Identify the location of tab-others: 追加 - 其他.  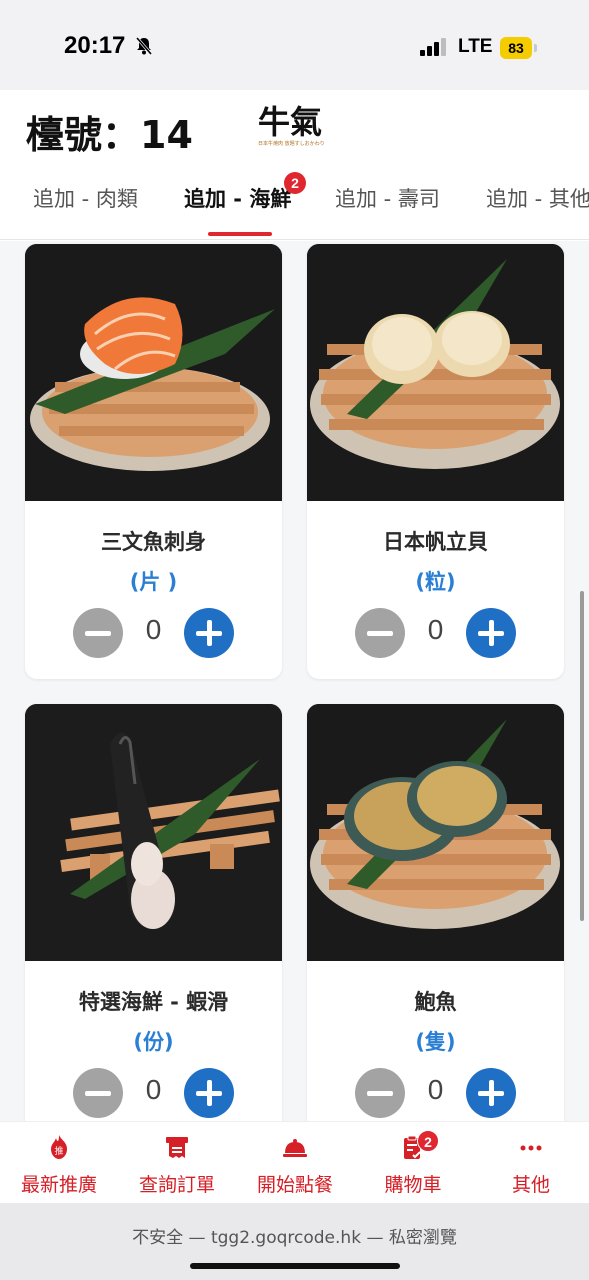
(537, 211).